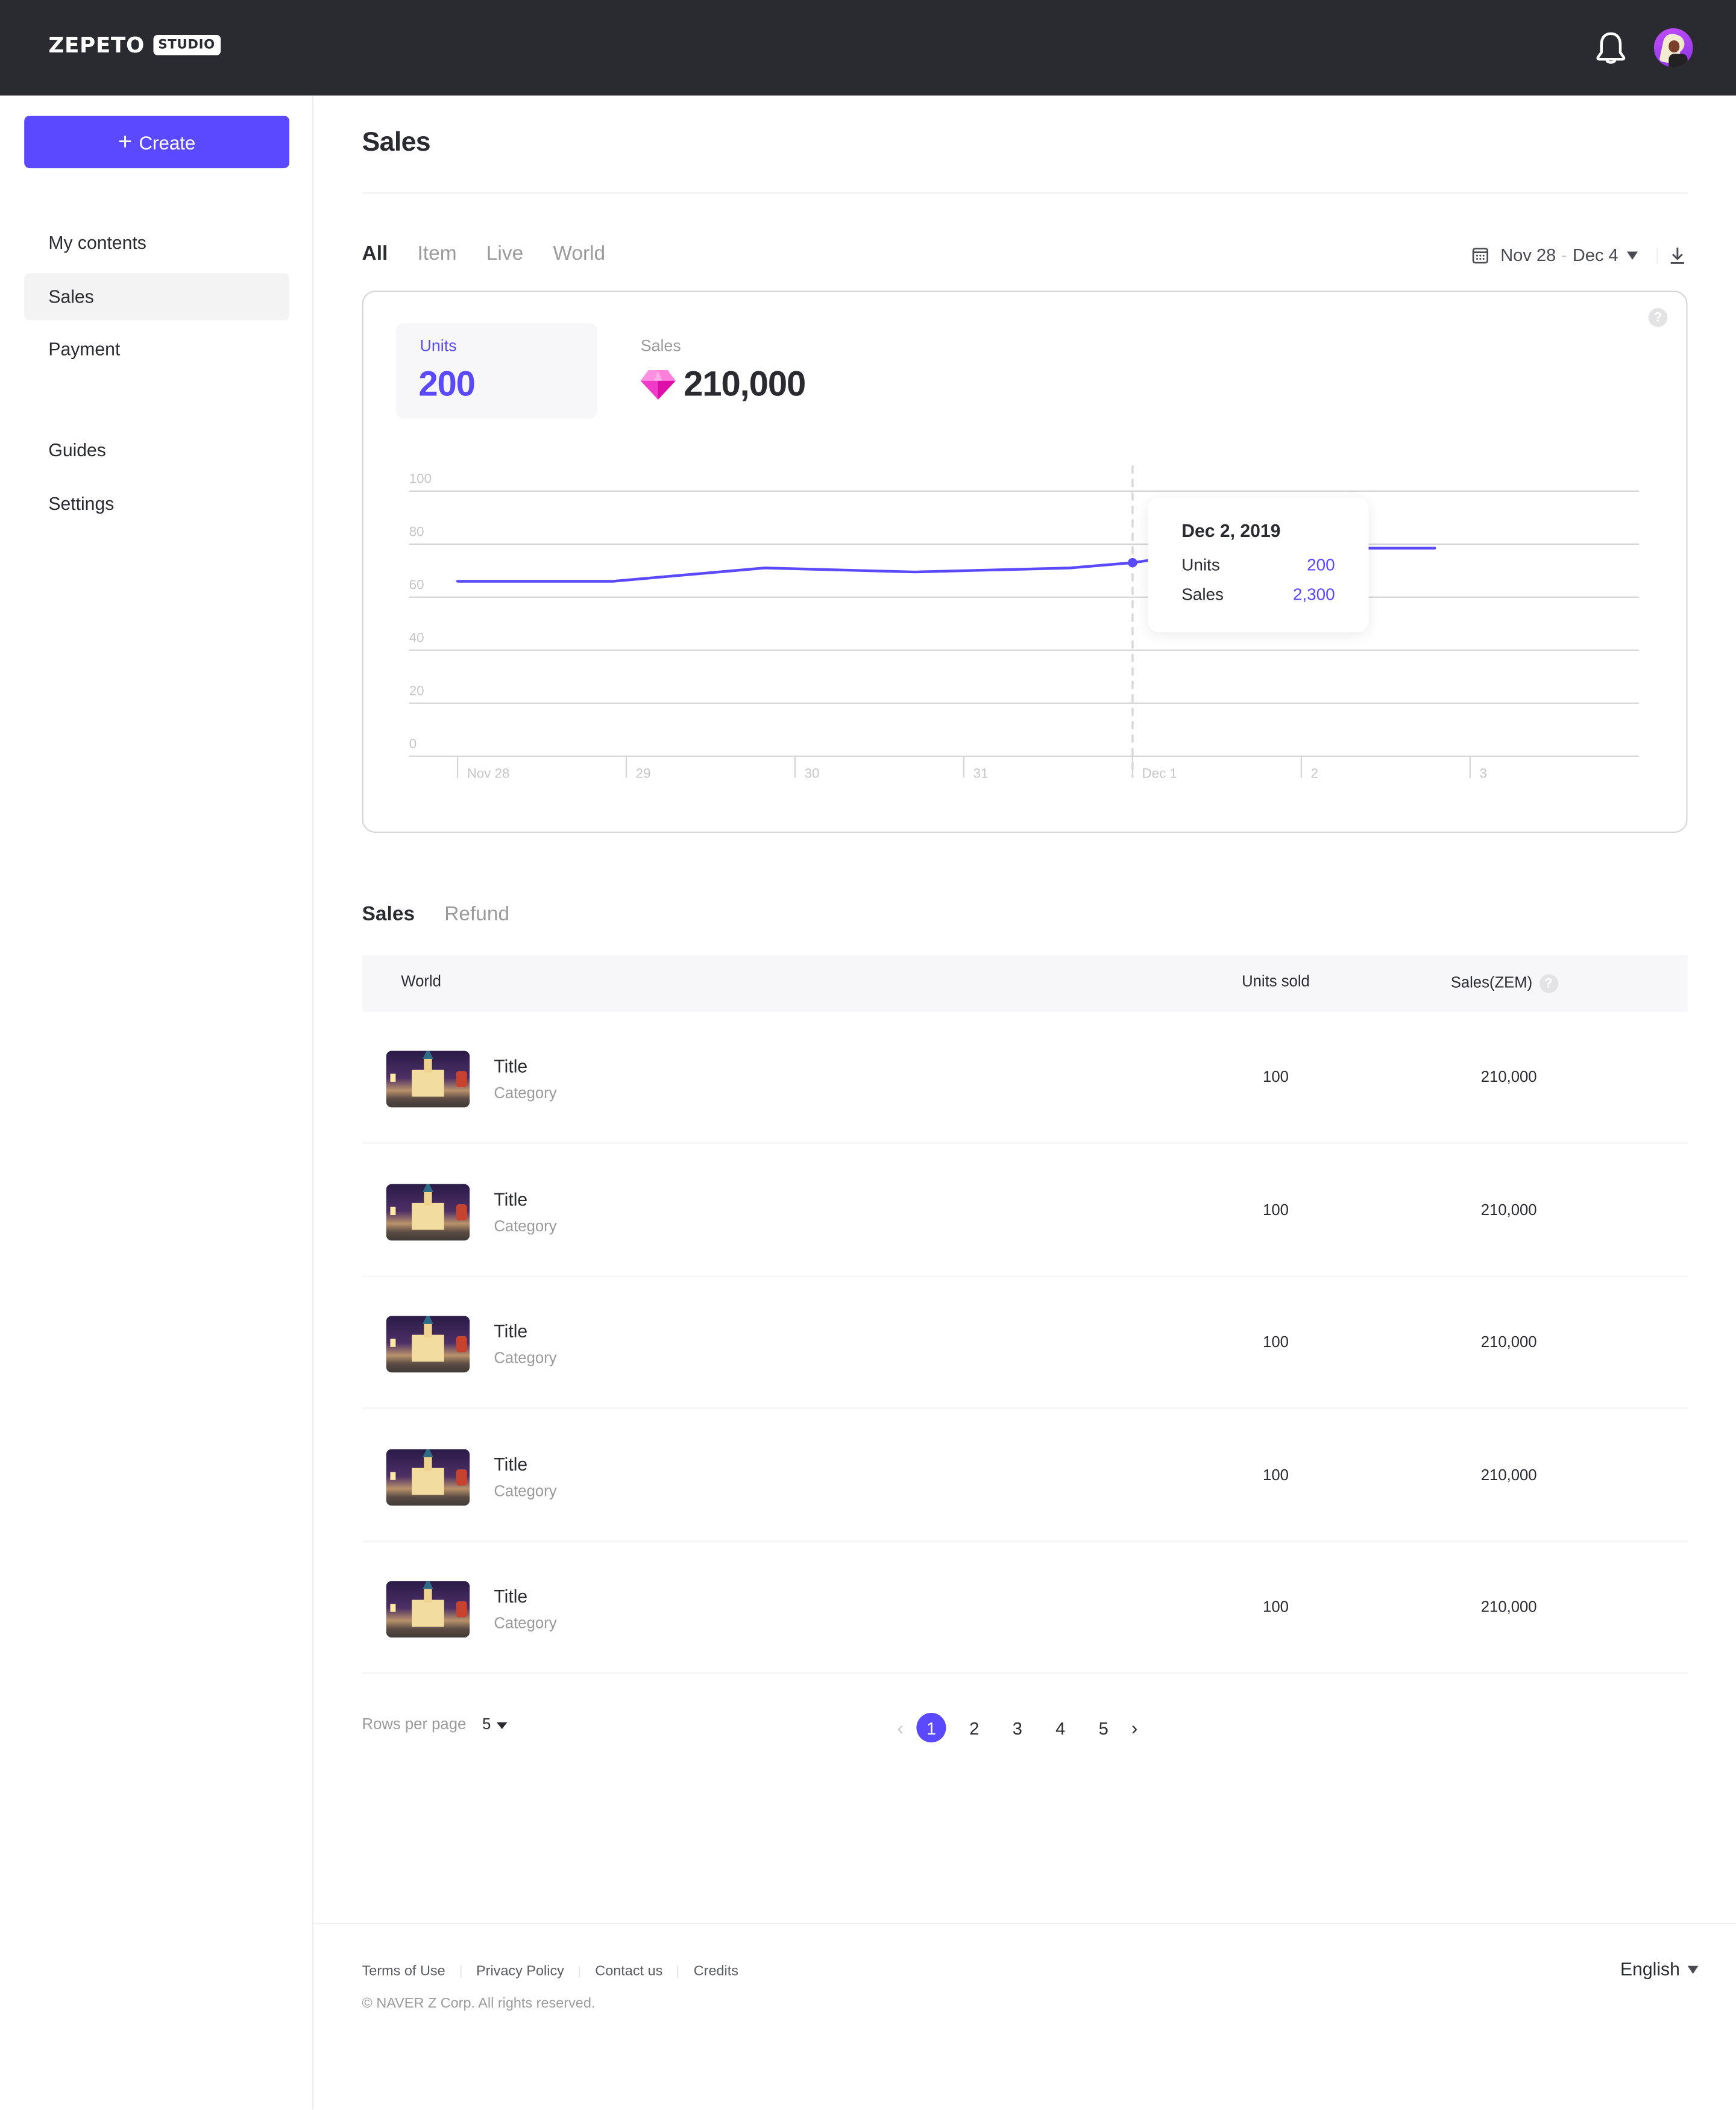  I want to click on x-tick-label: 30, so click(812, 772).